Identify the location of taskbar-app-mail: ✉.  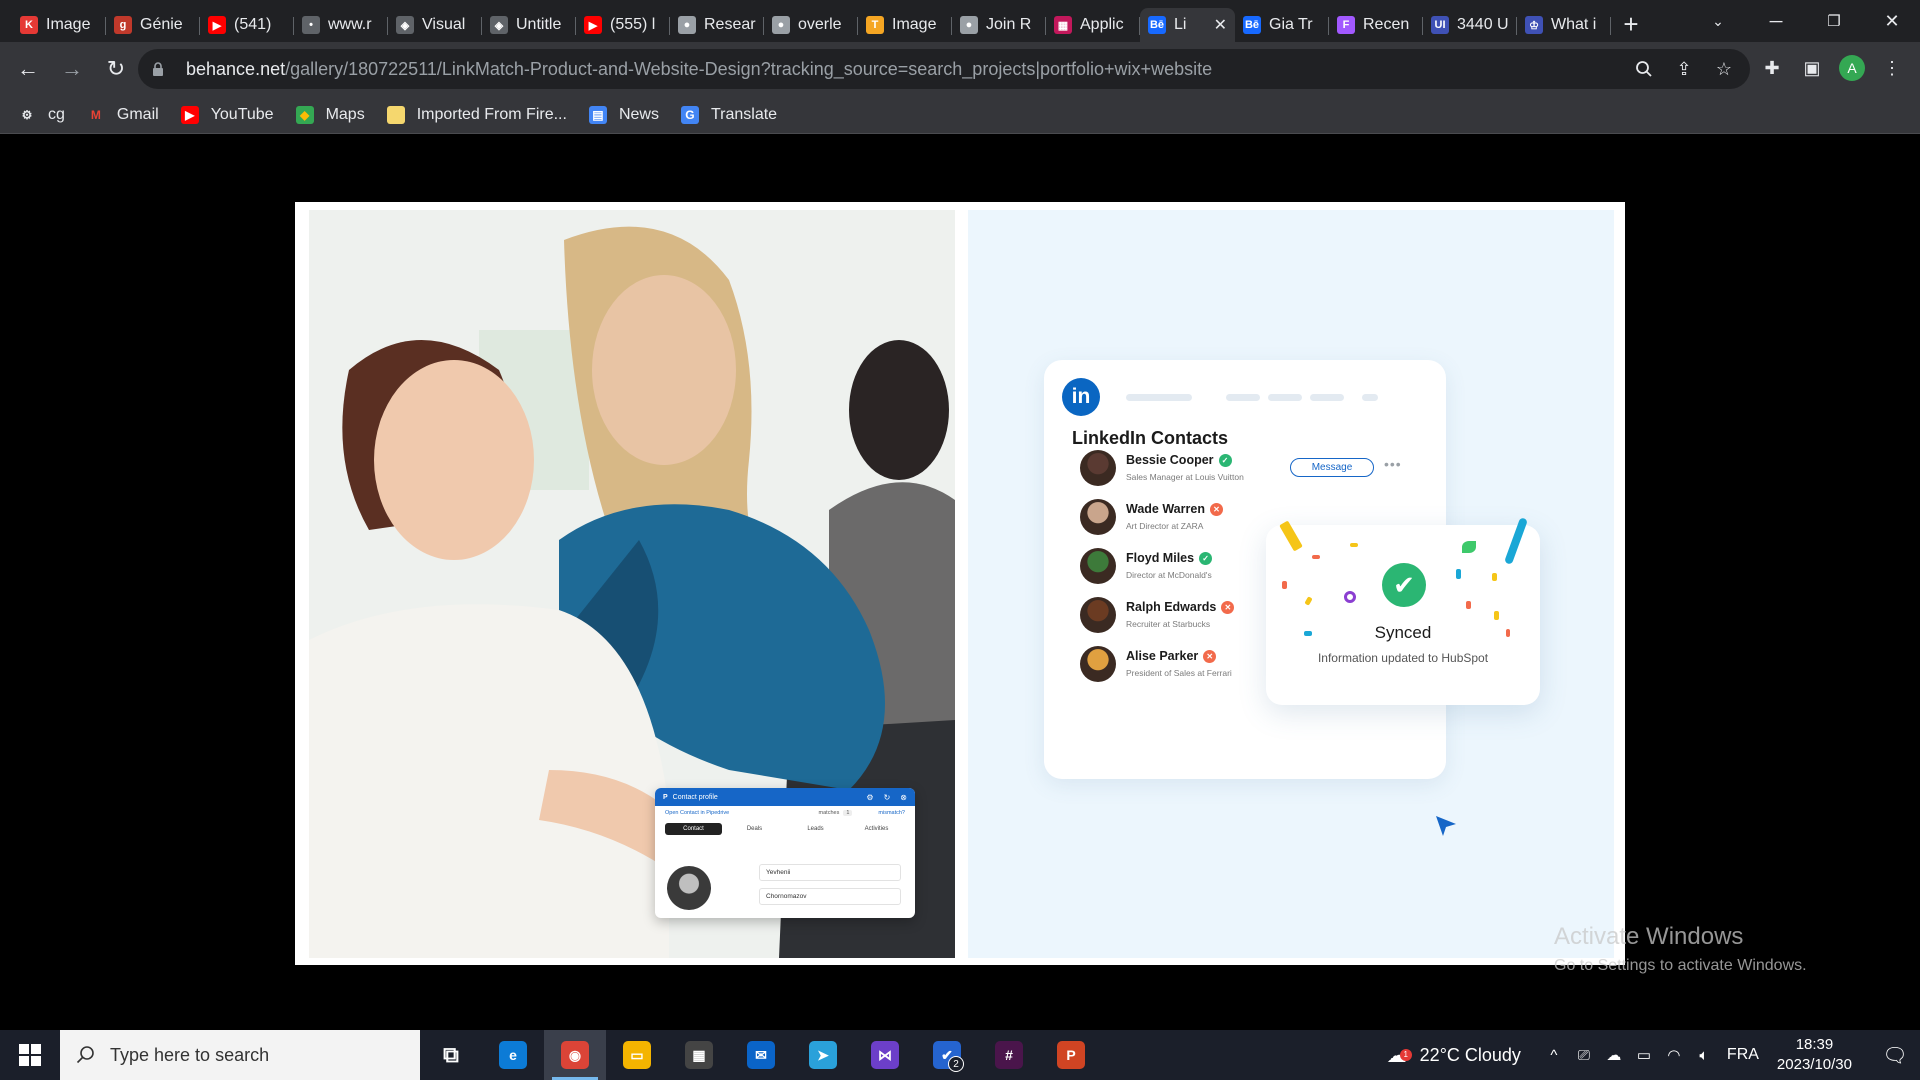
(761, 1055).